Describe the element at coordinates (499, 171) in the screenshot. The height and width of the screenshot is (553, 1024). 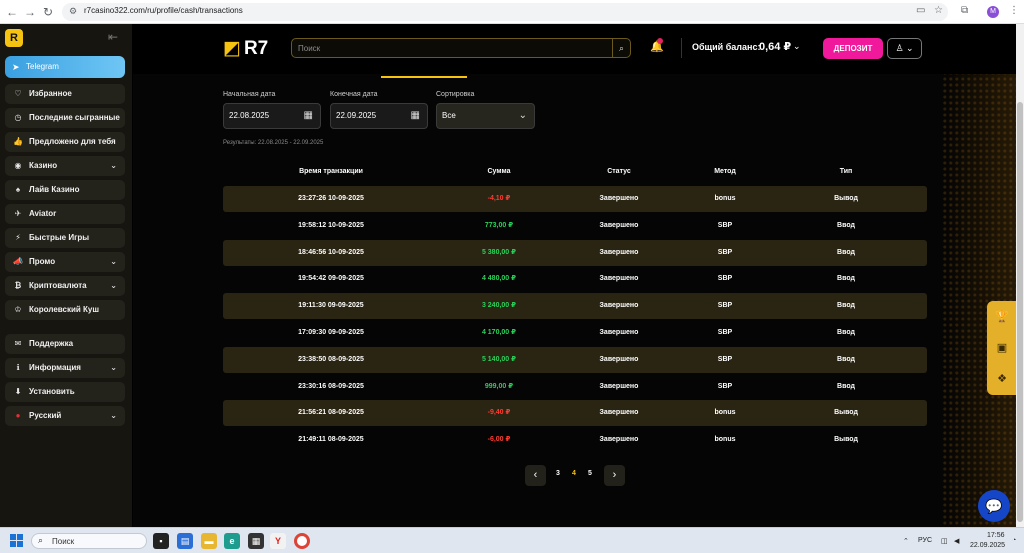
I see `col-header-amount: Сумма` at that location.